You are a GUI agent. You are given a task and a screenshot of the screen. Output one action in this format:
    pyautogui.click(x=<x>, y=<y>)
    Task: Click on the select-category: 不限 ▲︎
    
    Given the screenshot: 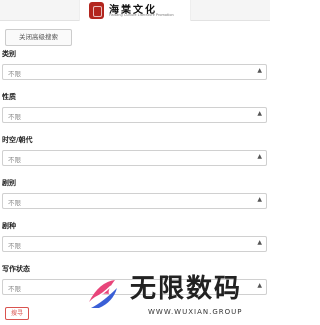 What is the action you would take?
    pyautogui.click(x=134, y=72)
    